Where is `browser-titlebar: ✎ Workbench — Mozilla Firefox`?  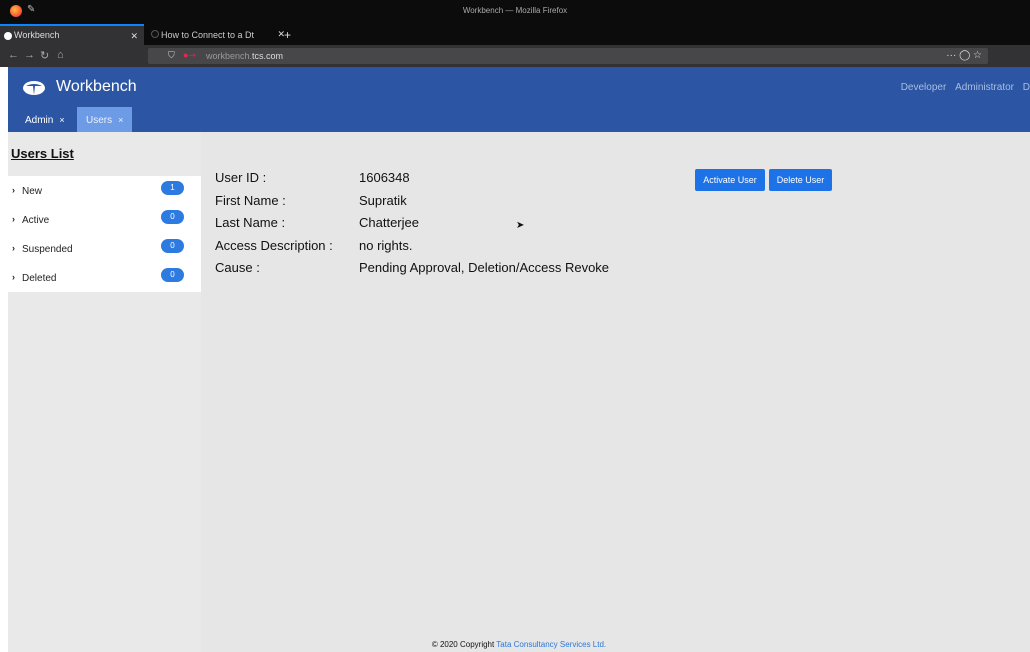 browser-titlebar: ✎ Workbench — Mozilla Firefox is located at coordinates (515, 12).